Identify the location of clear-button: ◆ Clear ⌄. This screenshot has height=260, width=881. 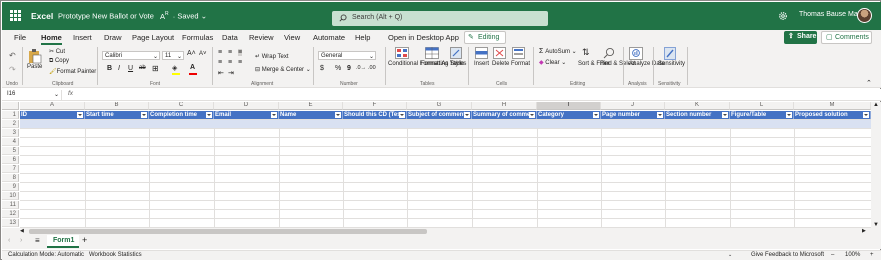
(552, 62).